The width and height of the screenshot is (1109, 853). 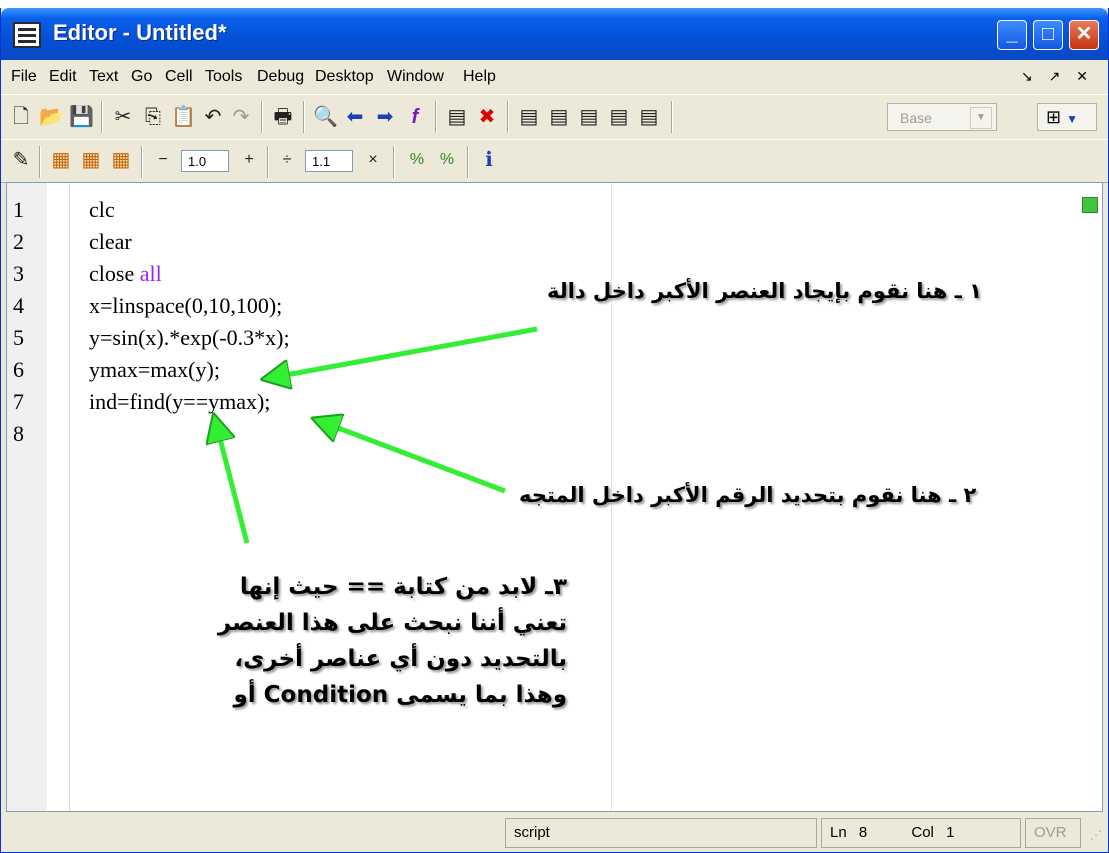 I want to click on menu-edit: Edit, so click(x=63, y=77).